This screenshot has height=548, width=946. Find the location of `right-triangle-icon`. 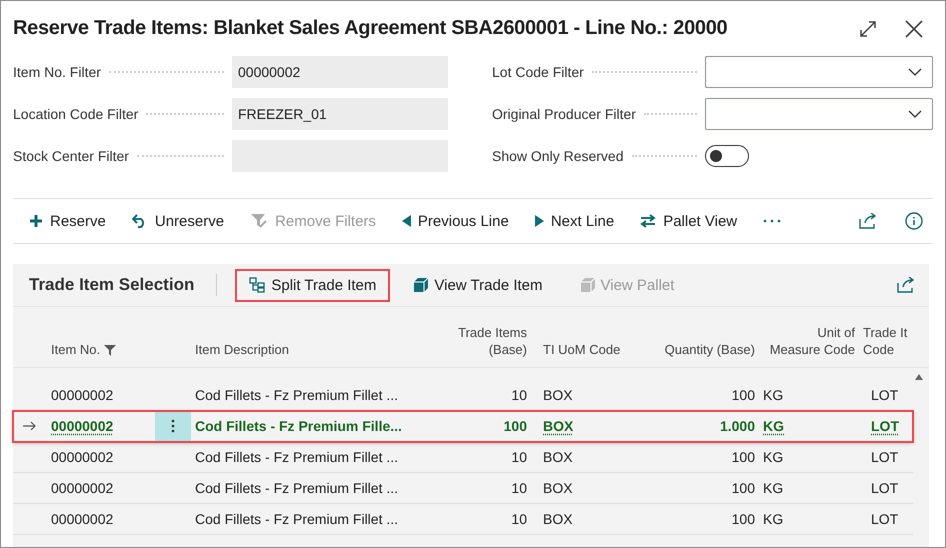

right-triangle-icon is located at coordinates (539, 221).